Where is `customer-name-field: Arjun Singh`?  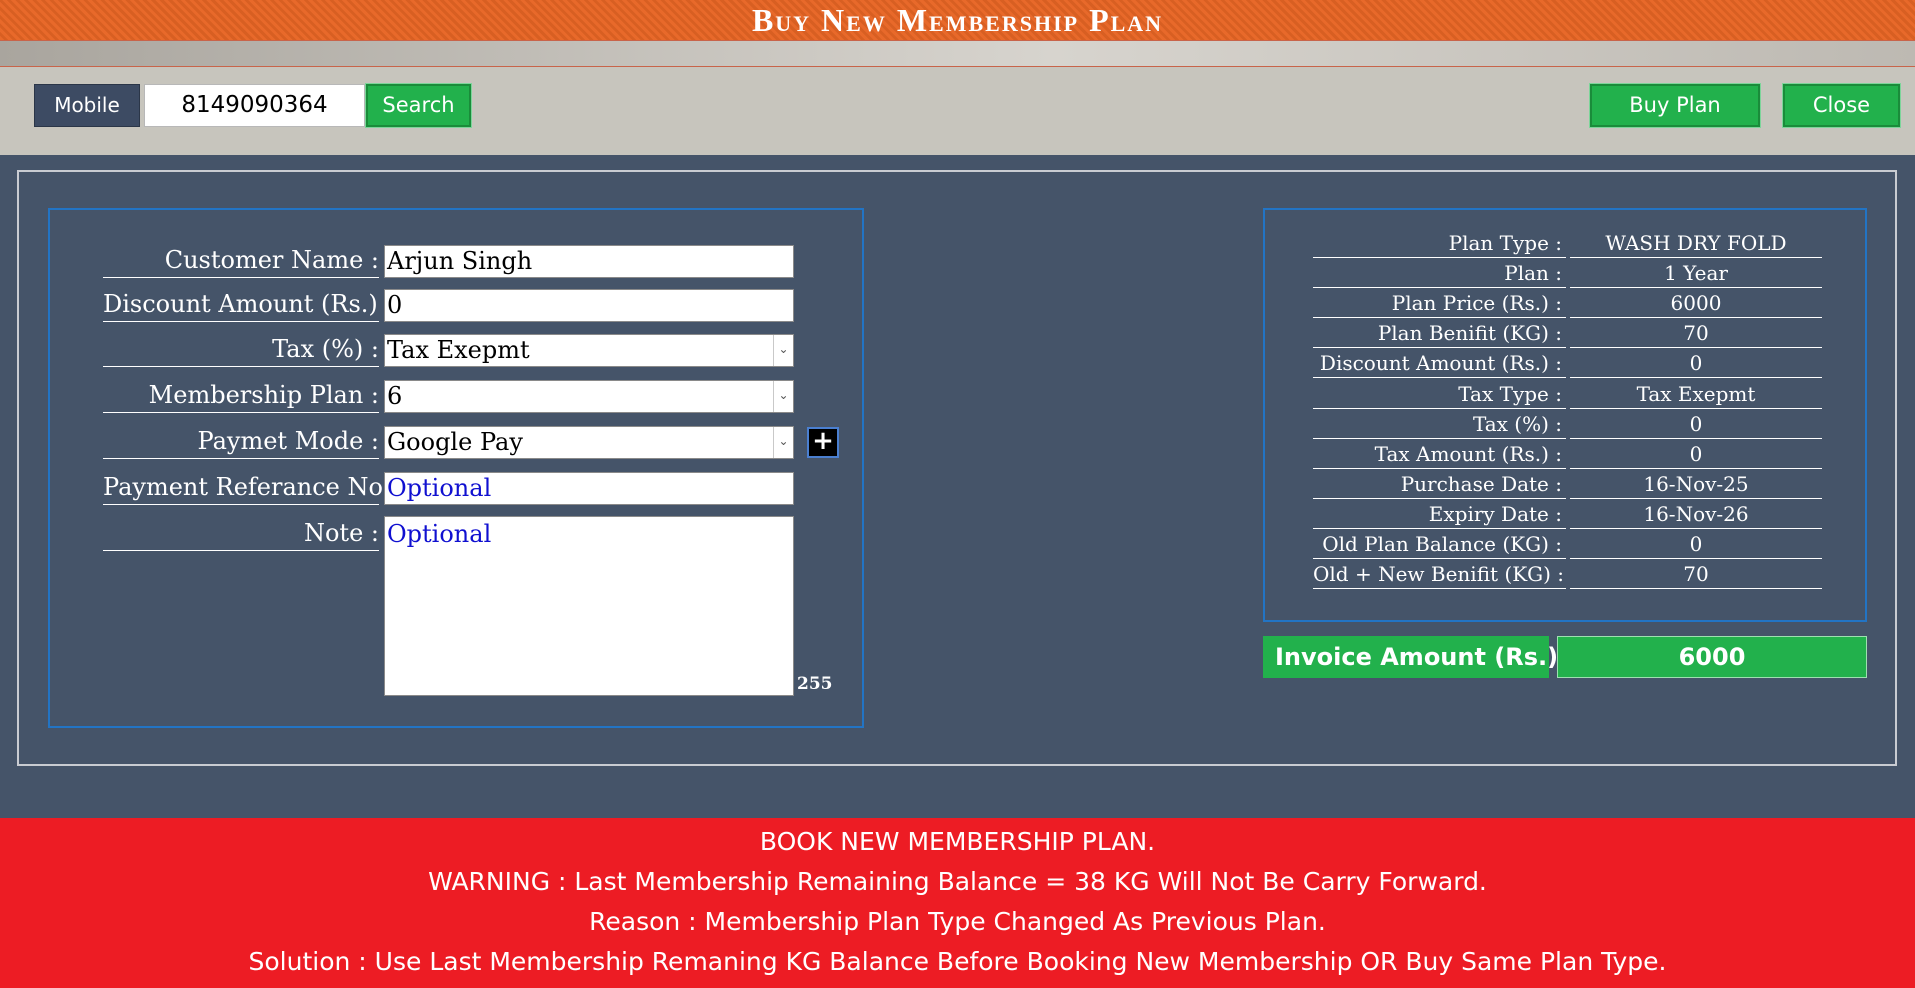
customer-name-field: Arjun Singh is located at coordinates (589, 261).